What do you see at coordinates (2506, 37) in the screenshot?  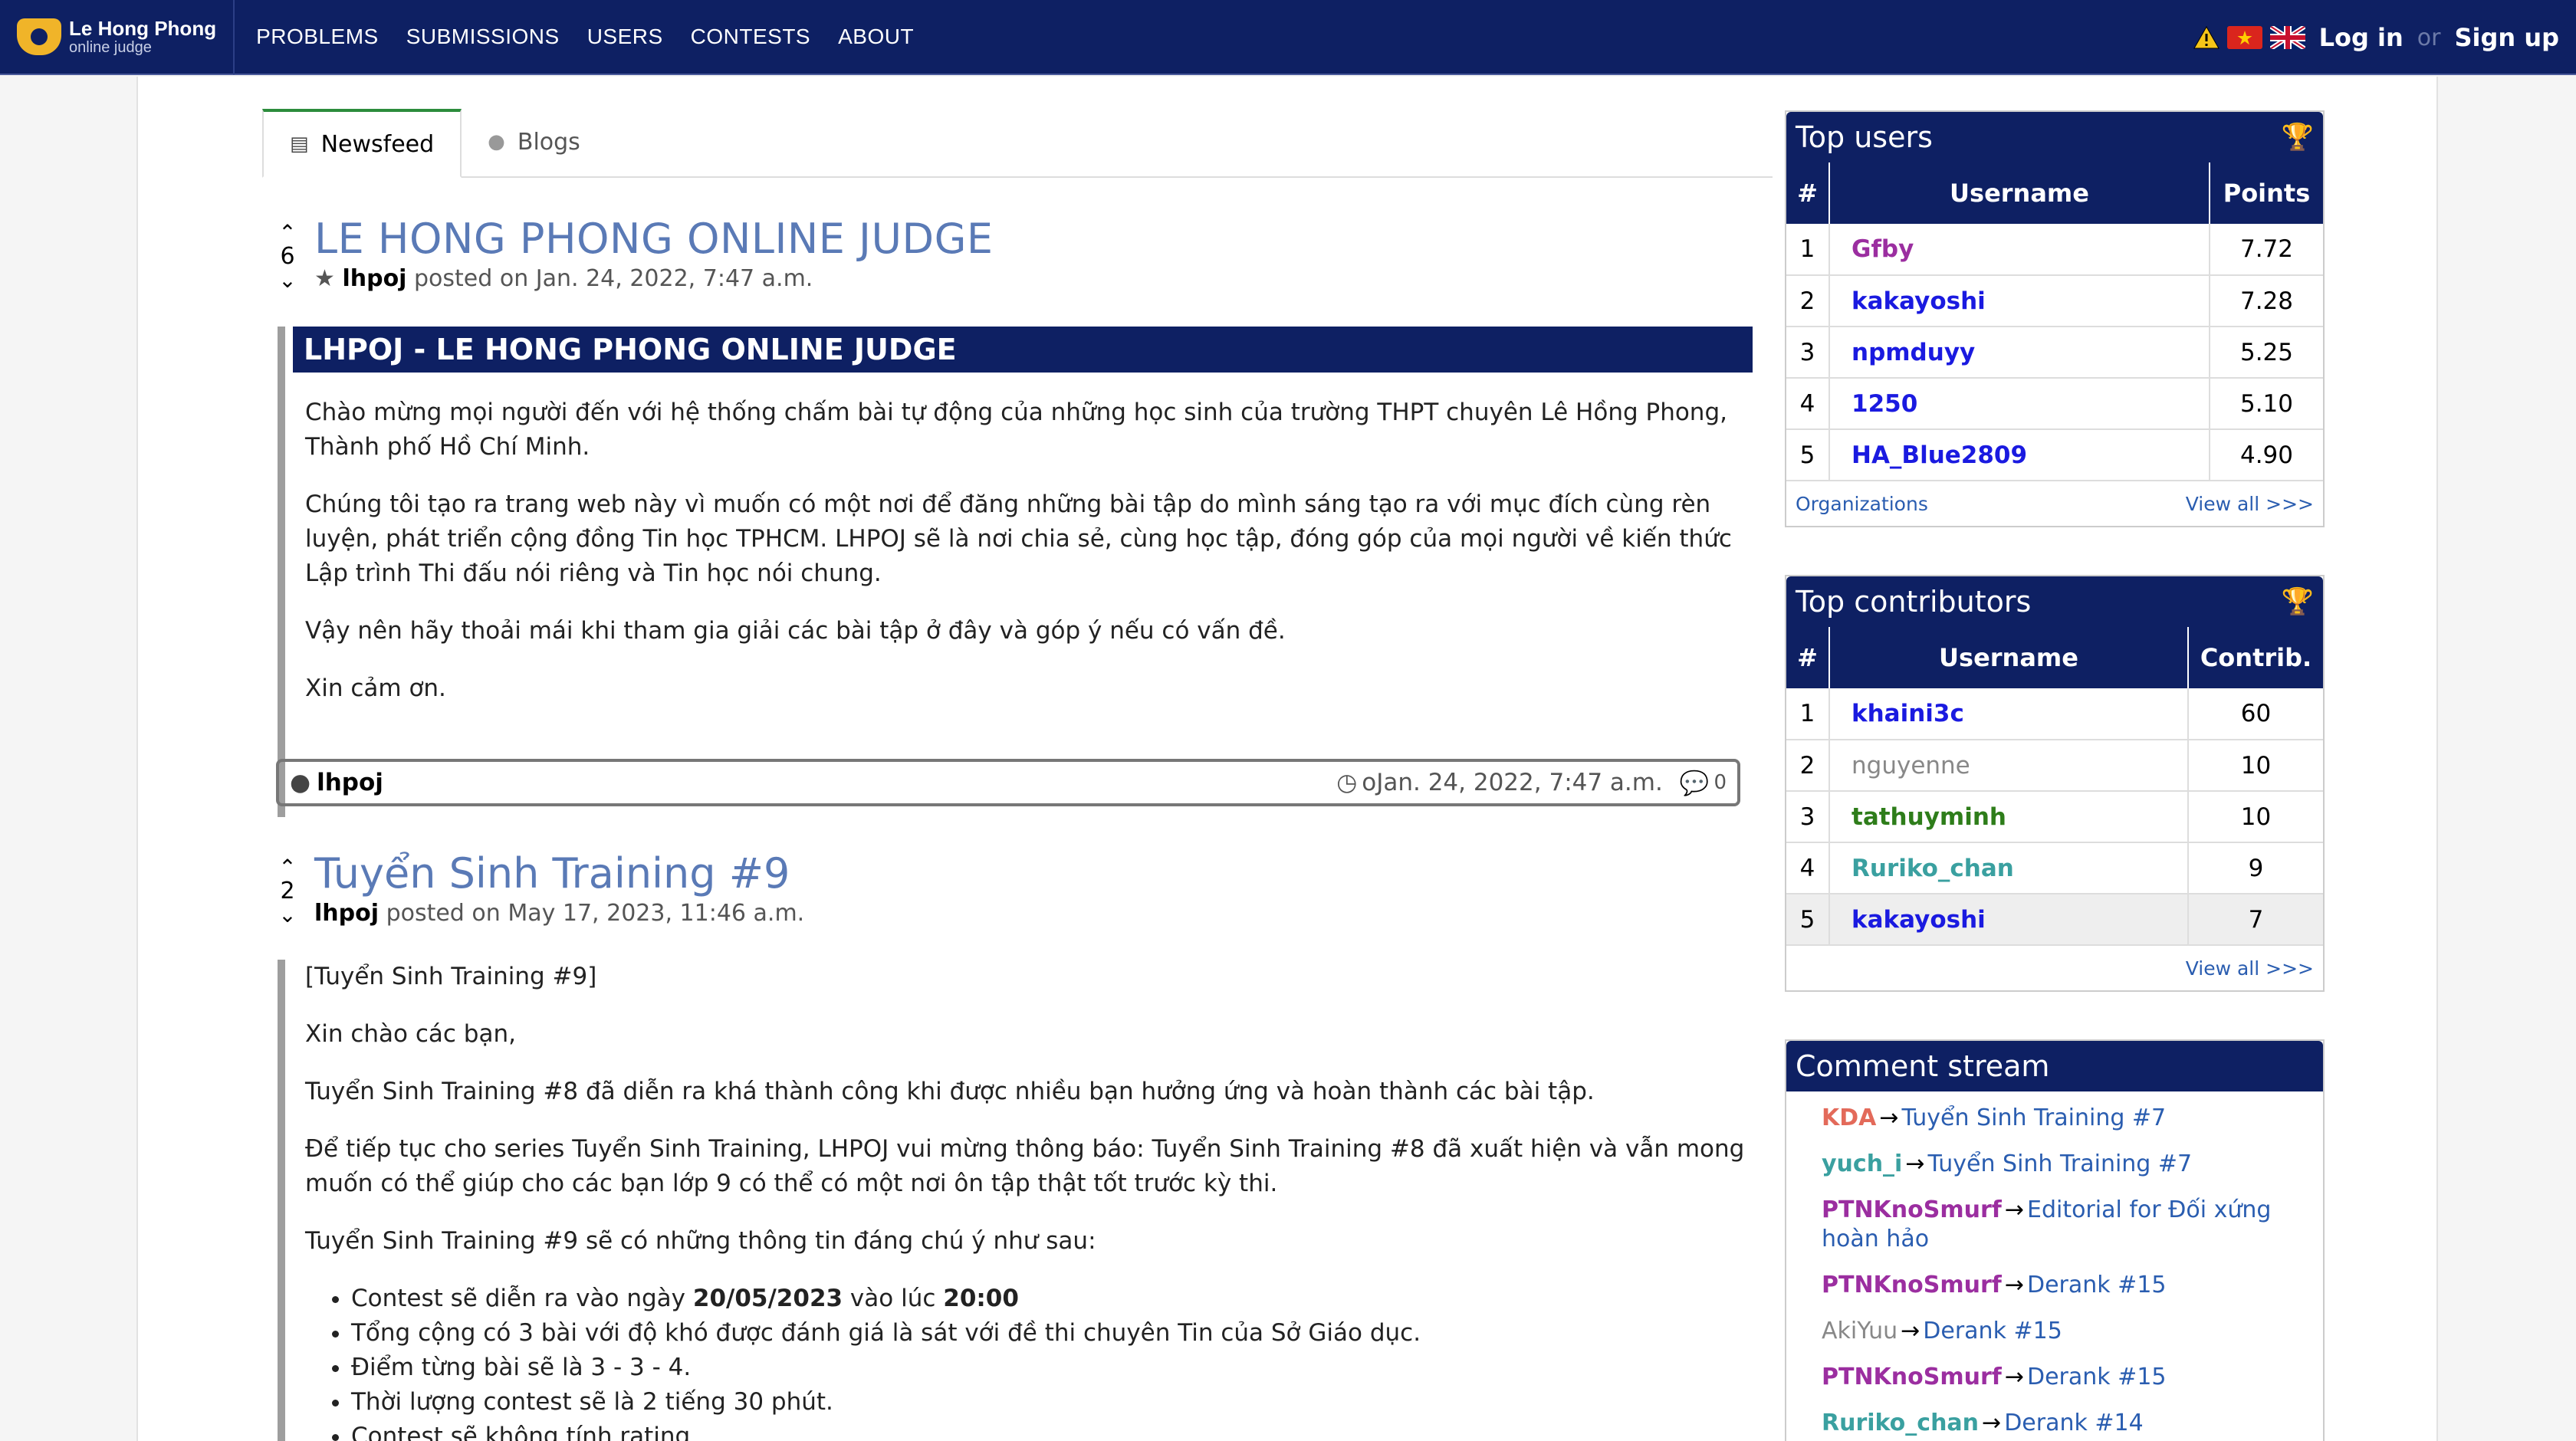 I see `signup-link: Sign up` at bounding box center [2506, 37].